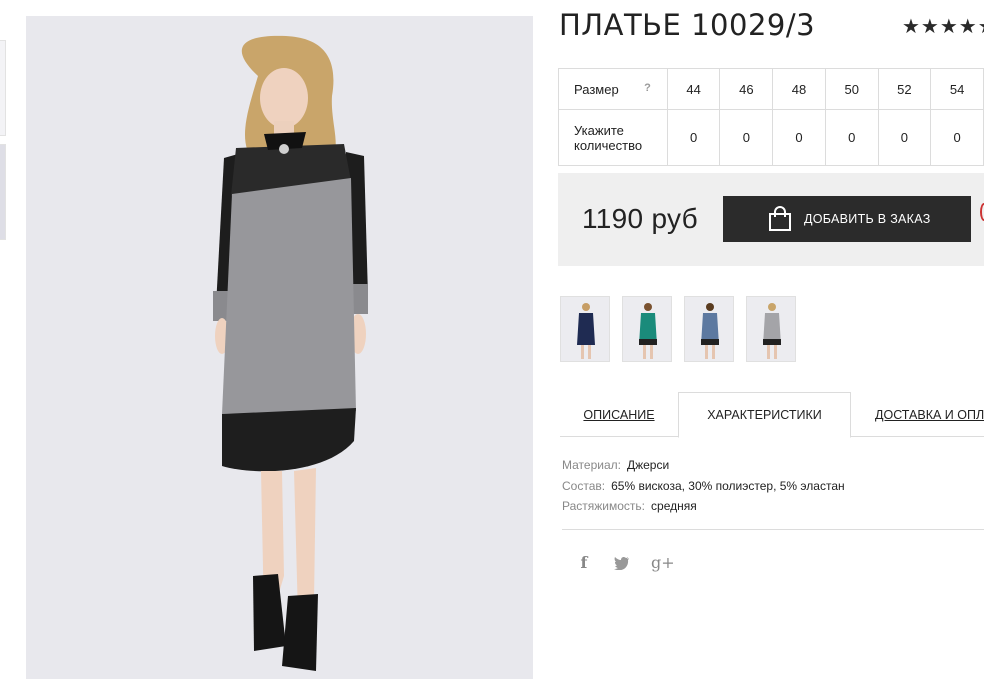 Image resolution: width=984 pixels, height=679 pixels. I want to click on color-variants, so click(678, 329).